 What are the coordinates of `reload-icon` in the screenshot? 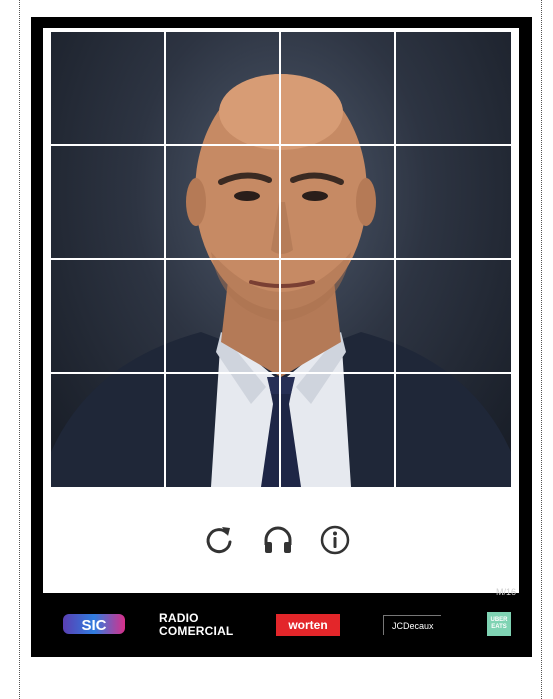 It's located at (219, 540).